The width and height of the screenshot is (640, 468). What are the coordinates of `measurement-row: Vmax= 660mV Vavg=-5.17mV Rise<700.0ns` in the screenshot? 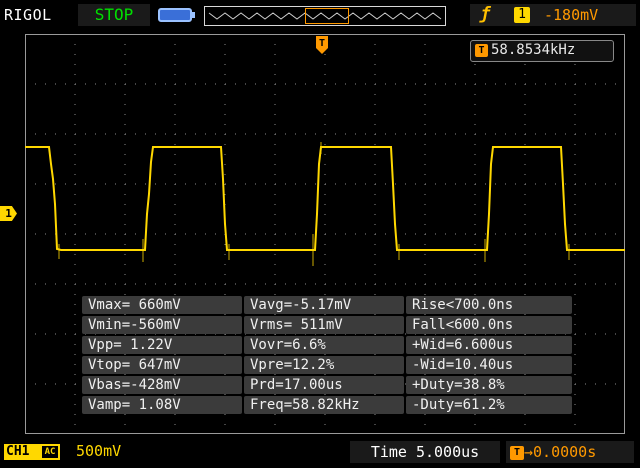 It's located at (327, 305).